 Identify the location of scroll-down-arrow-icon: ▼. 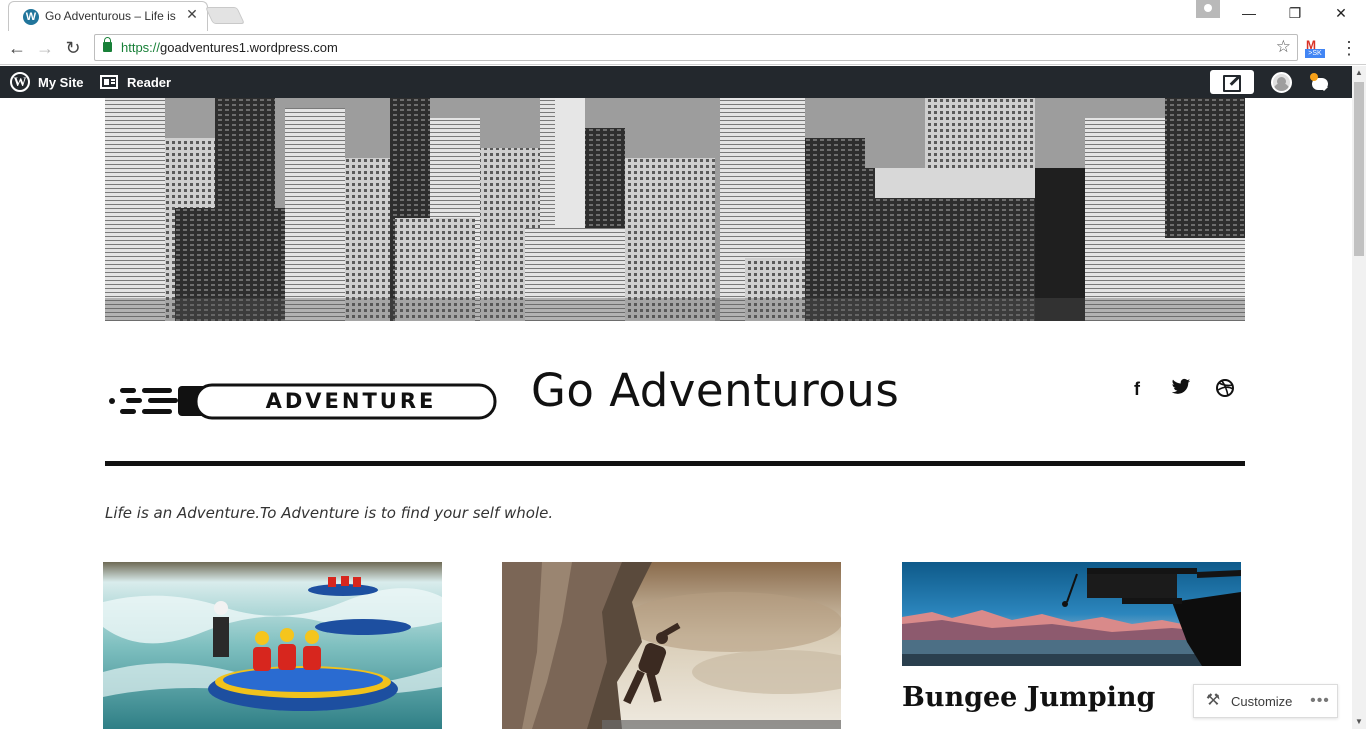
(1359, 722).